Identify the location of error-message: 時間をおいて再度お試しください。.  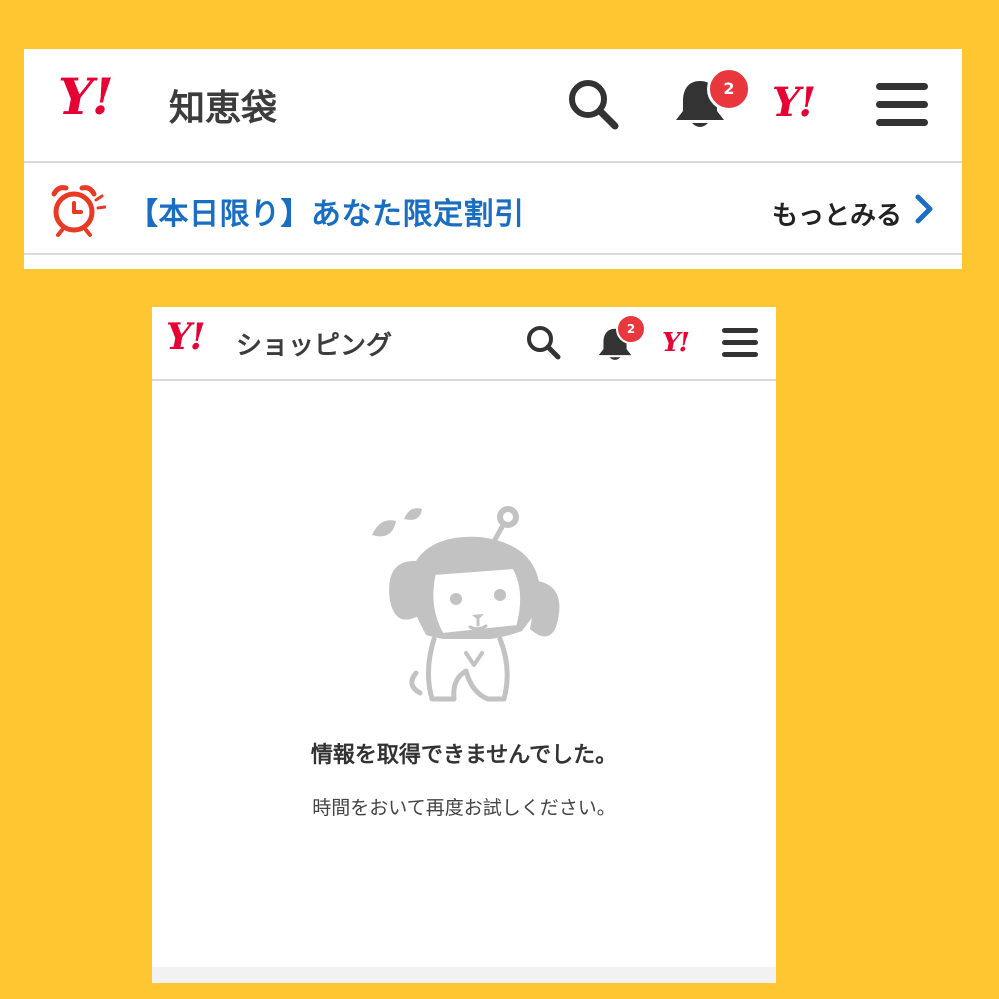
(464, 808).